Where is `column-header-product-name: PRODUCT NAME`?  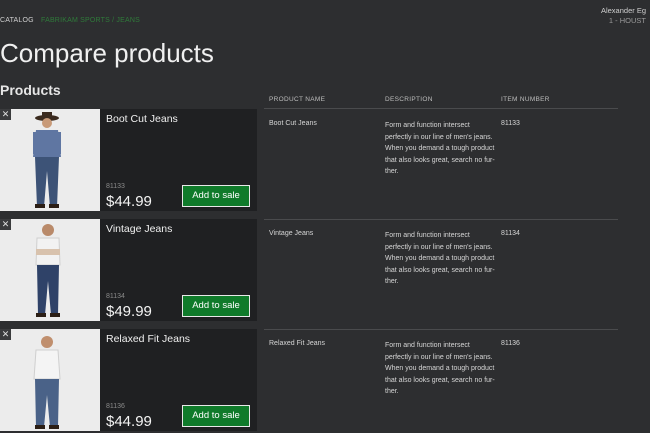
column-header-product-name: PRODUCT NAME is located at coordinates (297, 99).